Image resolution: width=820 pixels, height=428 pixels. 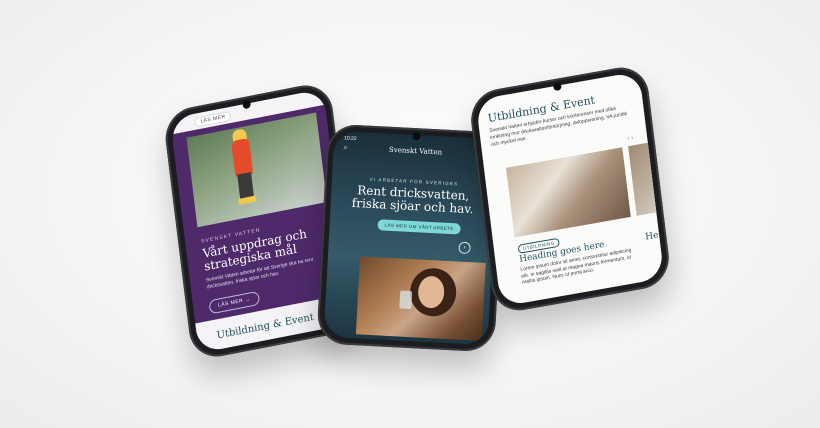 I want to click on hero-cta-button: LÄS MER OM VÅRT ARBETE, so click(x=419, y=227).